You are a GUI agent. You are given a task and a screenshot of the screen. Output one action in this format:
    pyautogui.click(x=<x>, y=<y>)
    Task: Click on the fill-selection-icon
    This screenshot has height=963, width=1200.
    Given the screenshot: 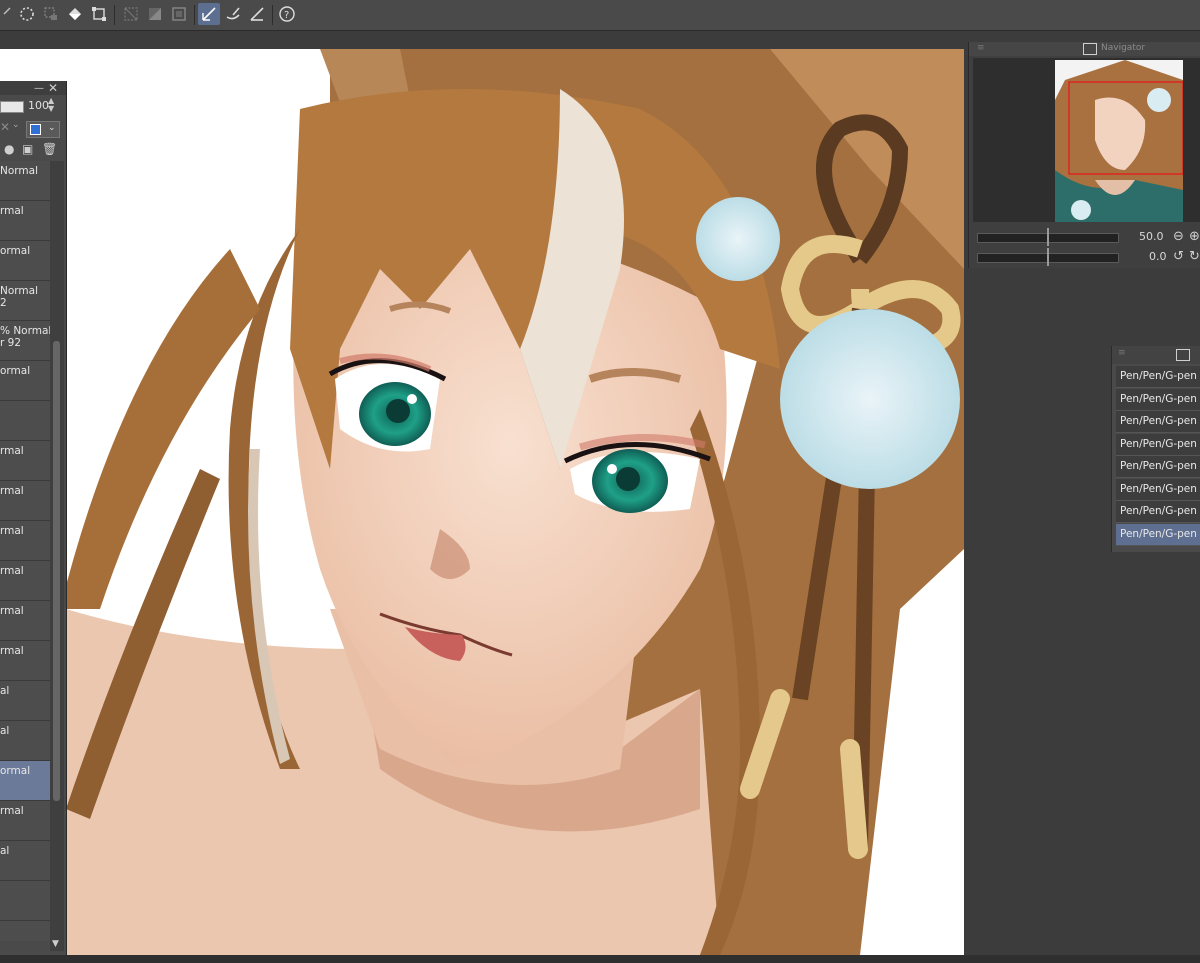 What is the action you would take?
    pyautogui.click(x=155, y=14)
    